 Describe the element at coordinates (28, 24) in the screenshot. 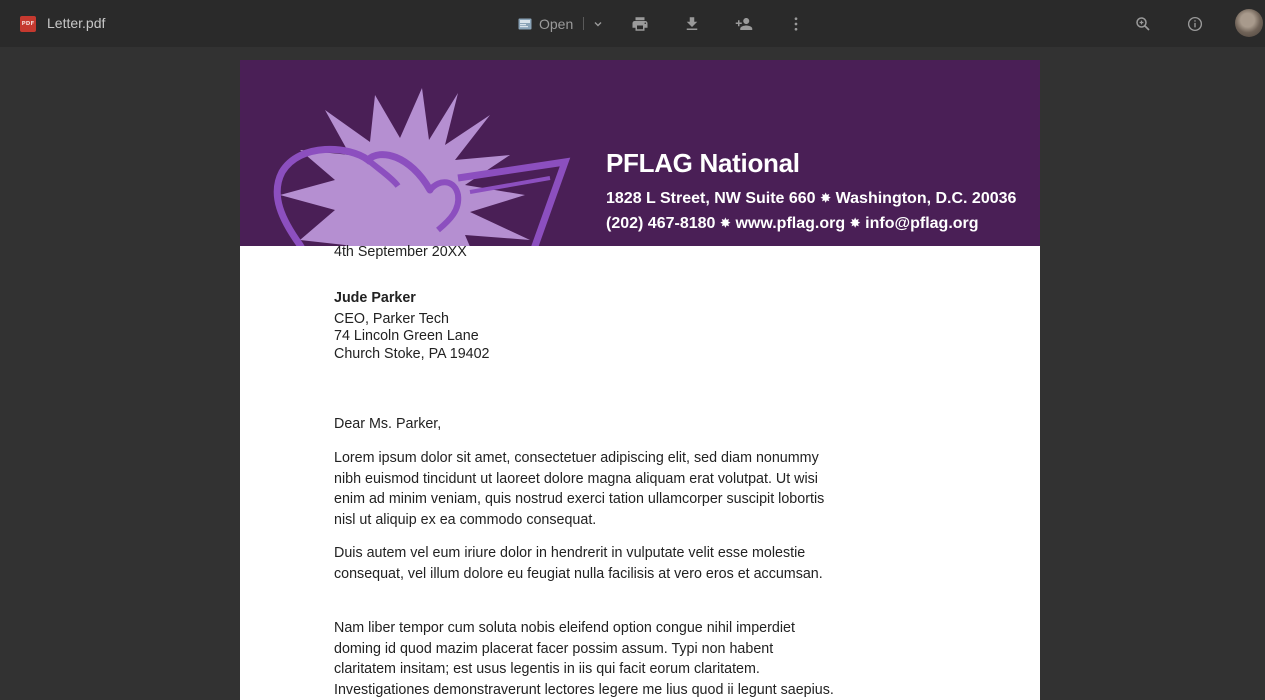

I see `pdf-file-icon: PDF` at that location.